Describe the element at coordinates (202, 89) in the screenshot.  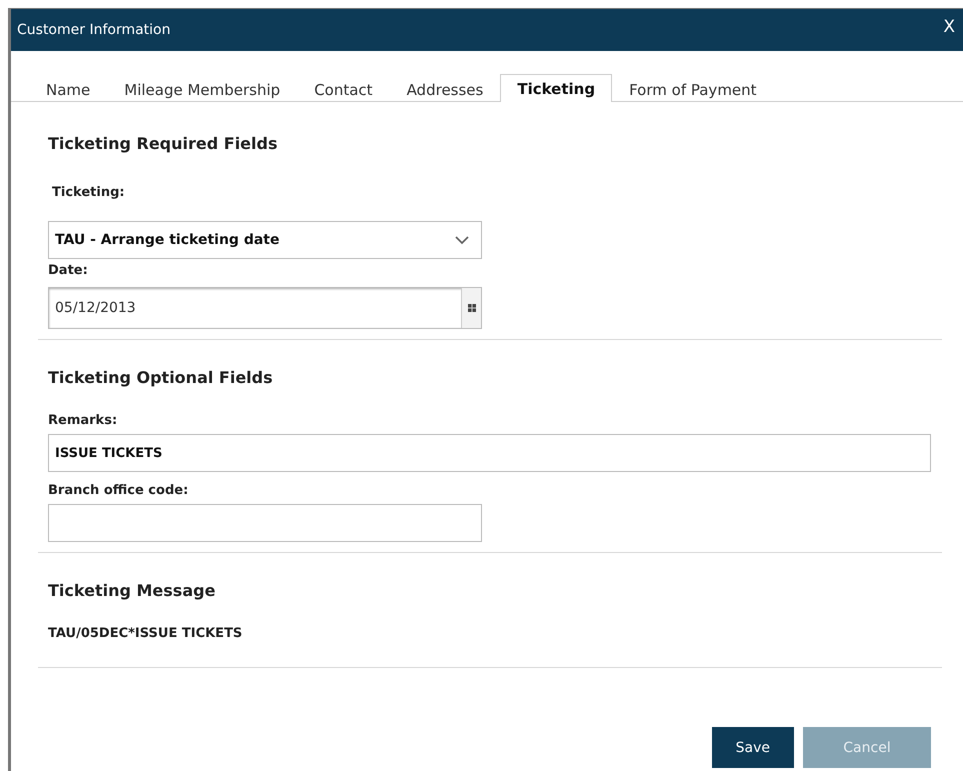
I see `tab: Mileage Membership` at that location.